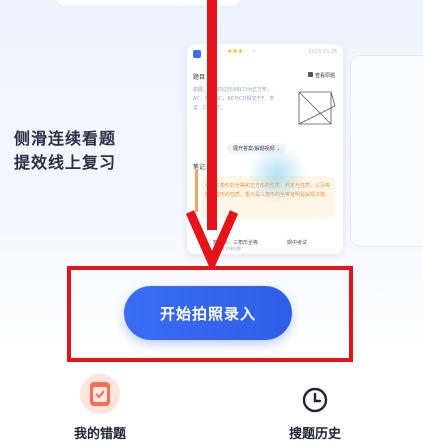 Image resolution: width=423 pixels, height=442 pixels. Describe the element at coordinates (100, 394) in the screenshot. I see `wrongbook-icon` at that location.